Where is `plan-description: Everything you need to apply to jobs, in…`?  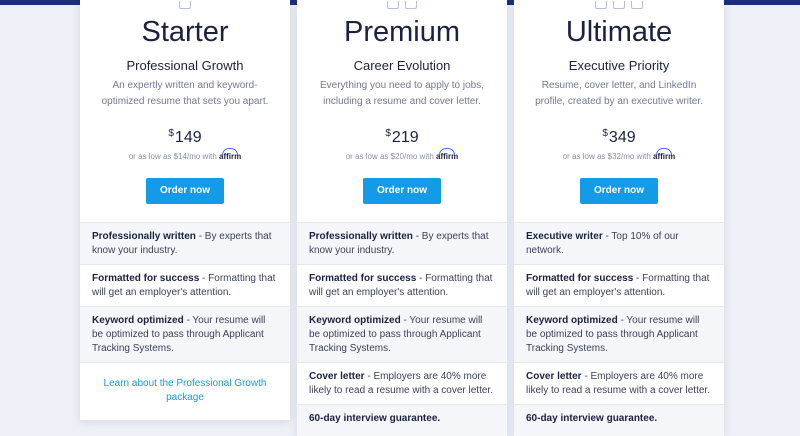
plan-description: Everything you need to apply to jobs, in… is located at coordinates (402, 93).